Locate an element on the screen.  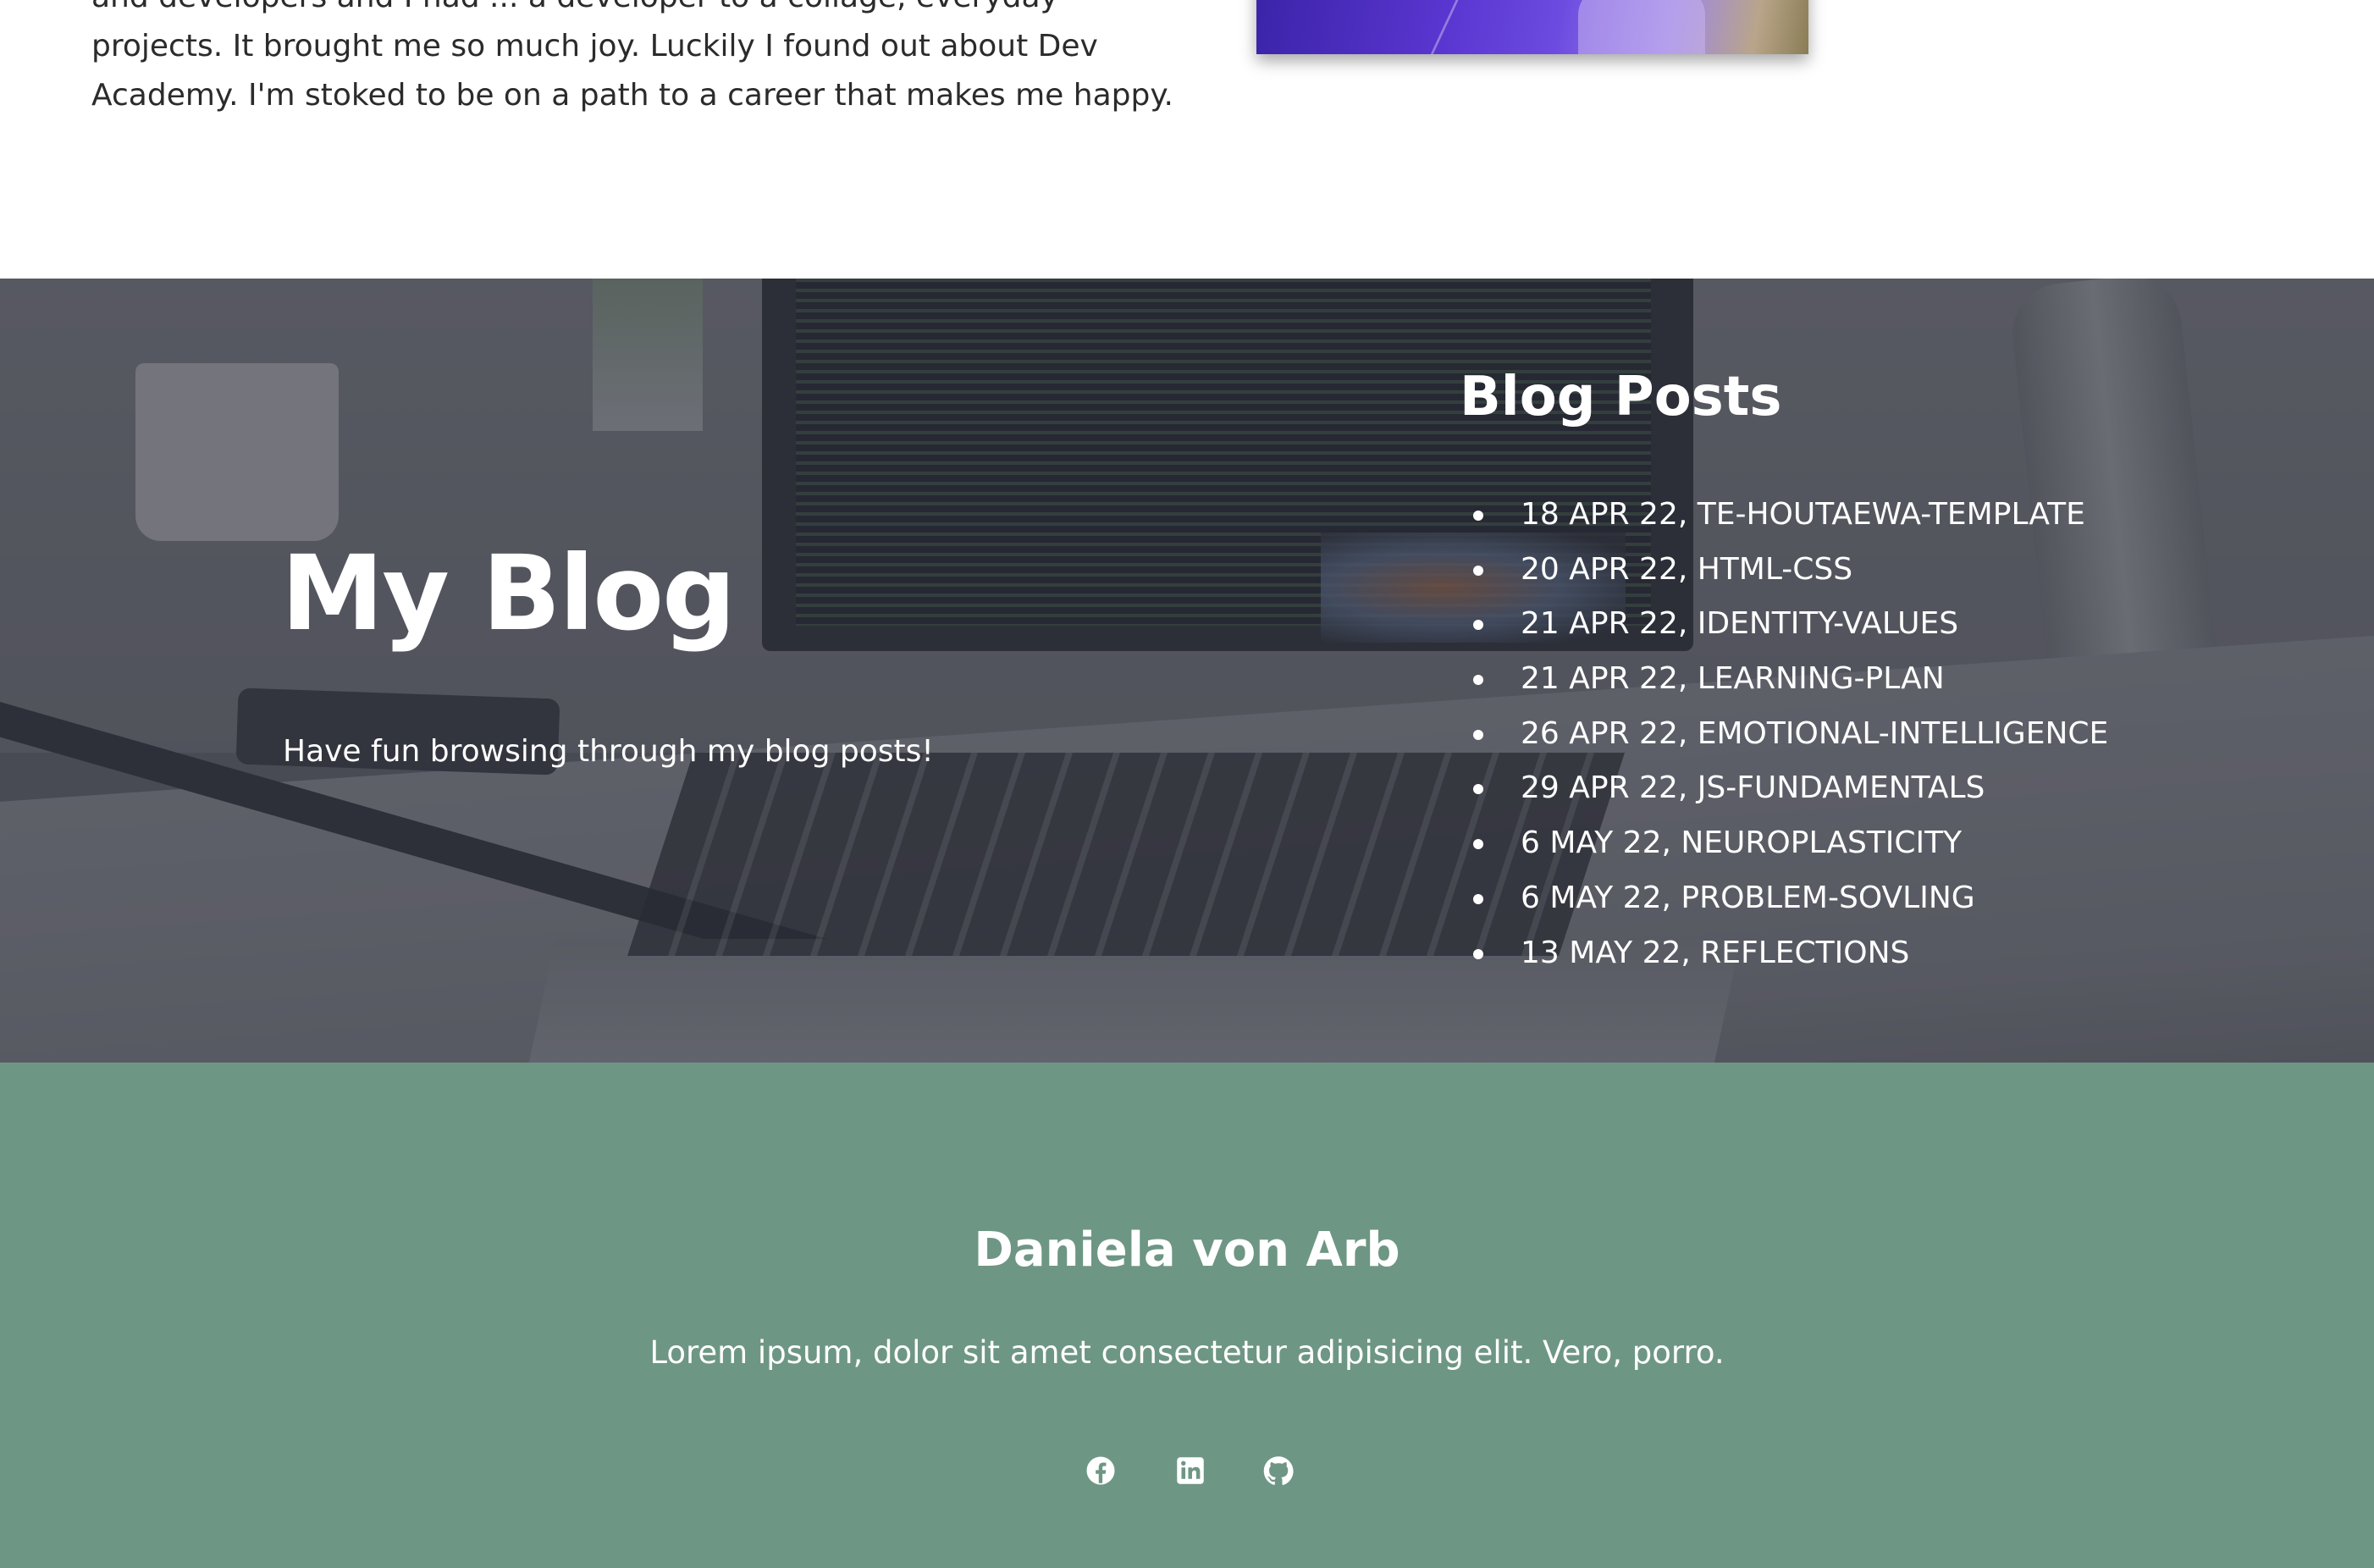
blog-post-item: 26 APR 22, EMOTIONAL-INTELLIGENCE is located at coordinates (1790, 734).